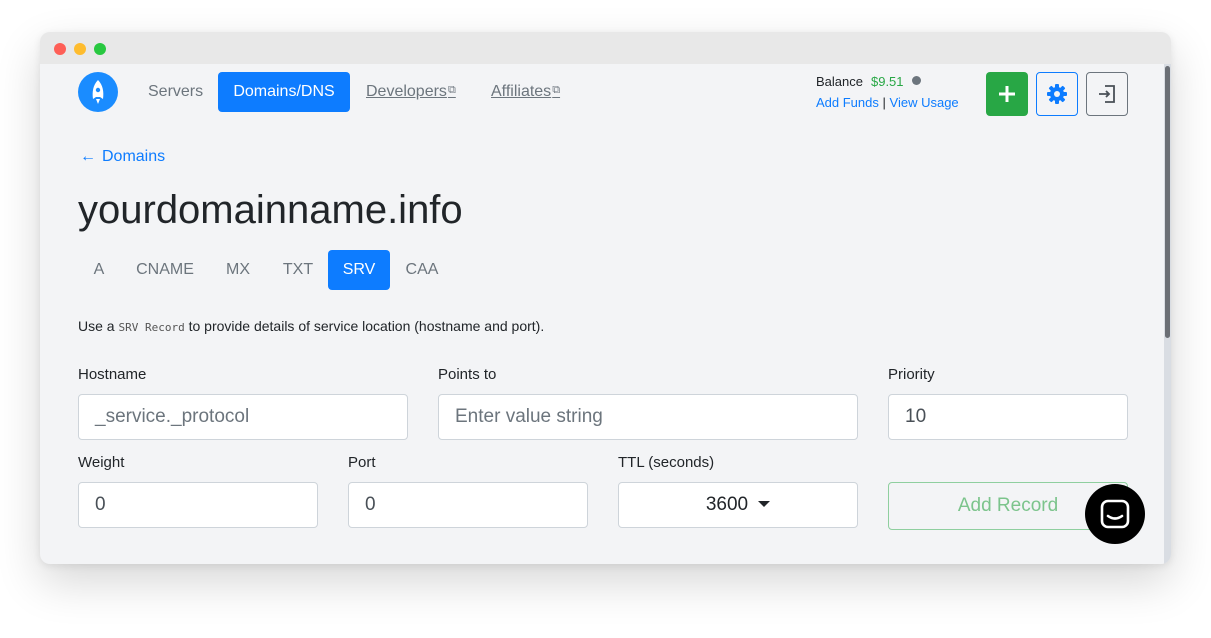  Describe the element at coordinates (175, 92) in the screenshot. I see `nav-servers: Servers` at that location.